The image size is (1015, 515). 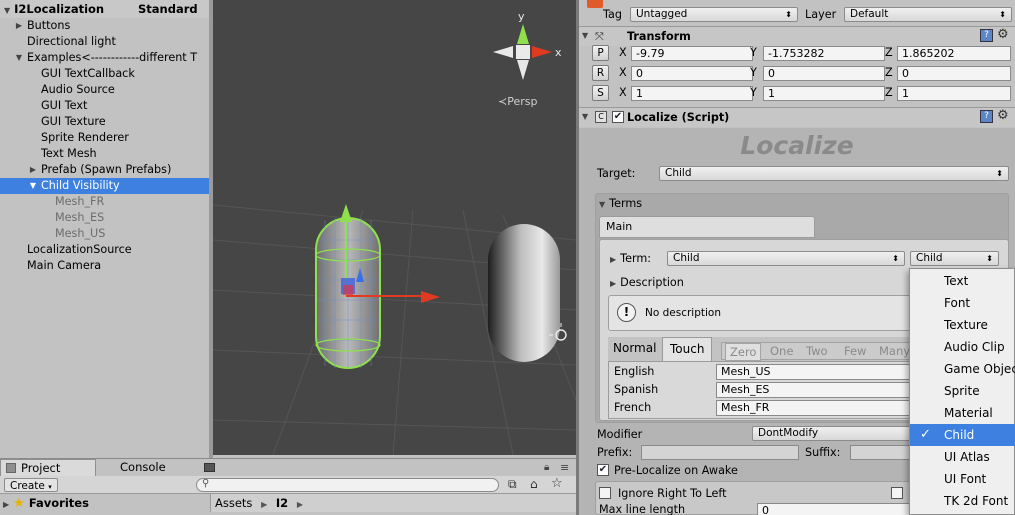 What do you see at coordinates (954, 93) in the screenshot?
I see `scale-z-input: 1` at bounding box center [954, 93].